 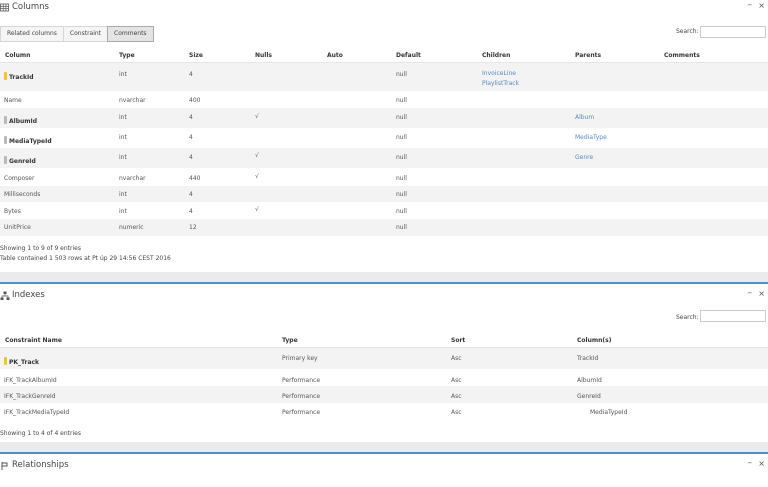 I want to click on cell-column: Bytes, so click(x=12, y=211).